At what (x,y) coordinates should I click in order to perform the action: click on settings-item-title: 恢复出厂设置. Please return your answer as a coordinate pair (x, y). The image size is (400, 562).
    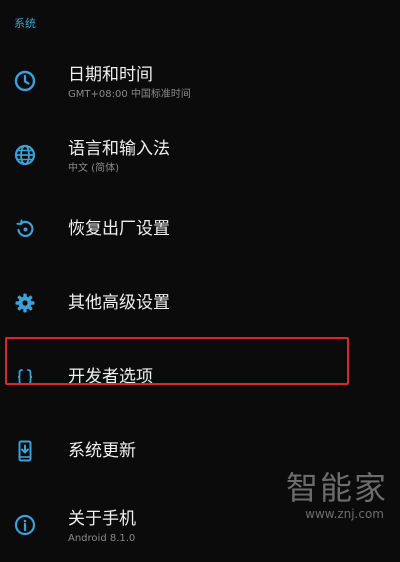
    Looking at the image, I should click on (119, 229).